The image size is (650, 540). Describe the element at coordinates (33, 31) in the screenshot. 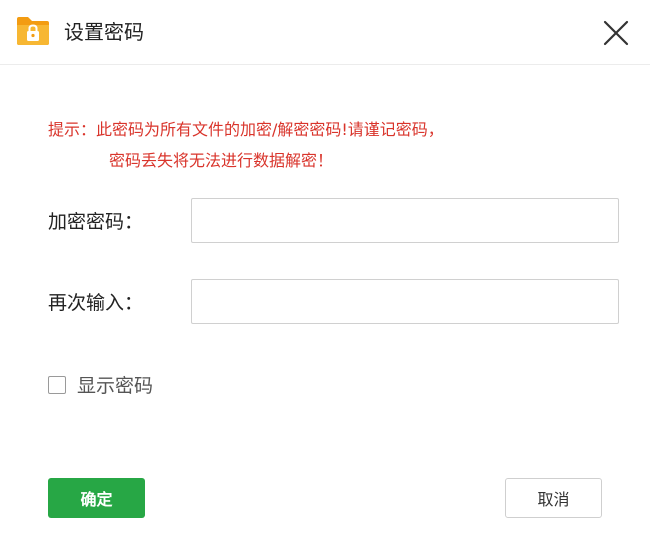

I see `folder-lock-icon` at that location.